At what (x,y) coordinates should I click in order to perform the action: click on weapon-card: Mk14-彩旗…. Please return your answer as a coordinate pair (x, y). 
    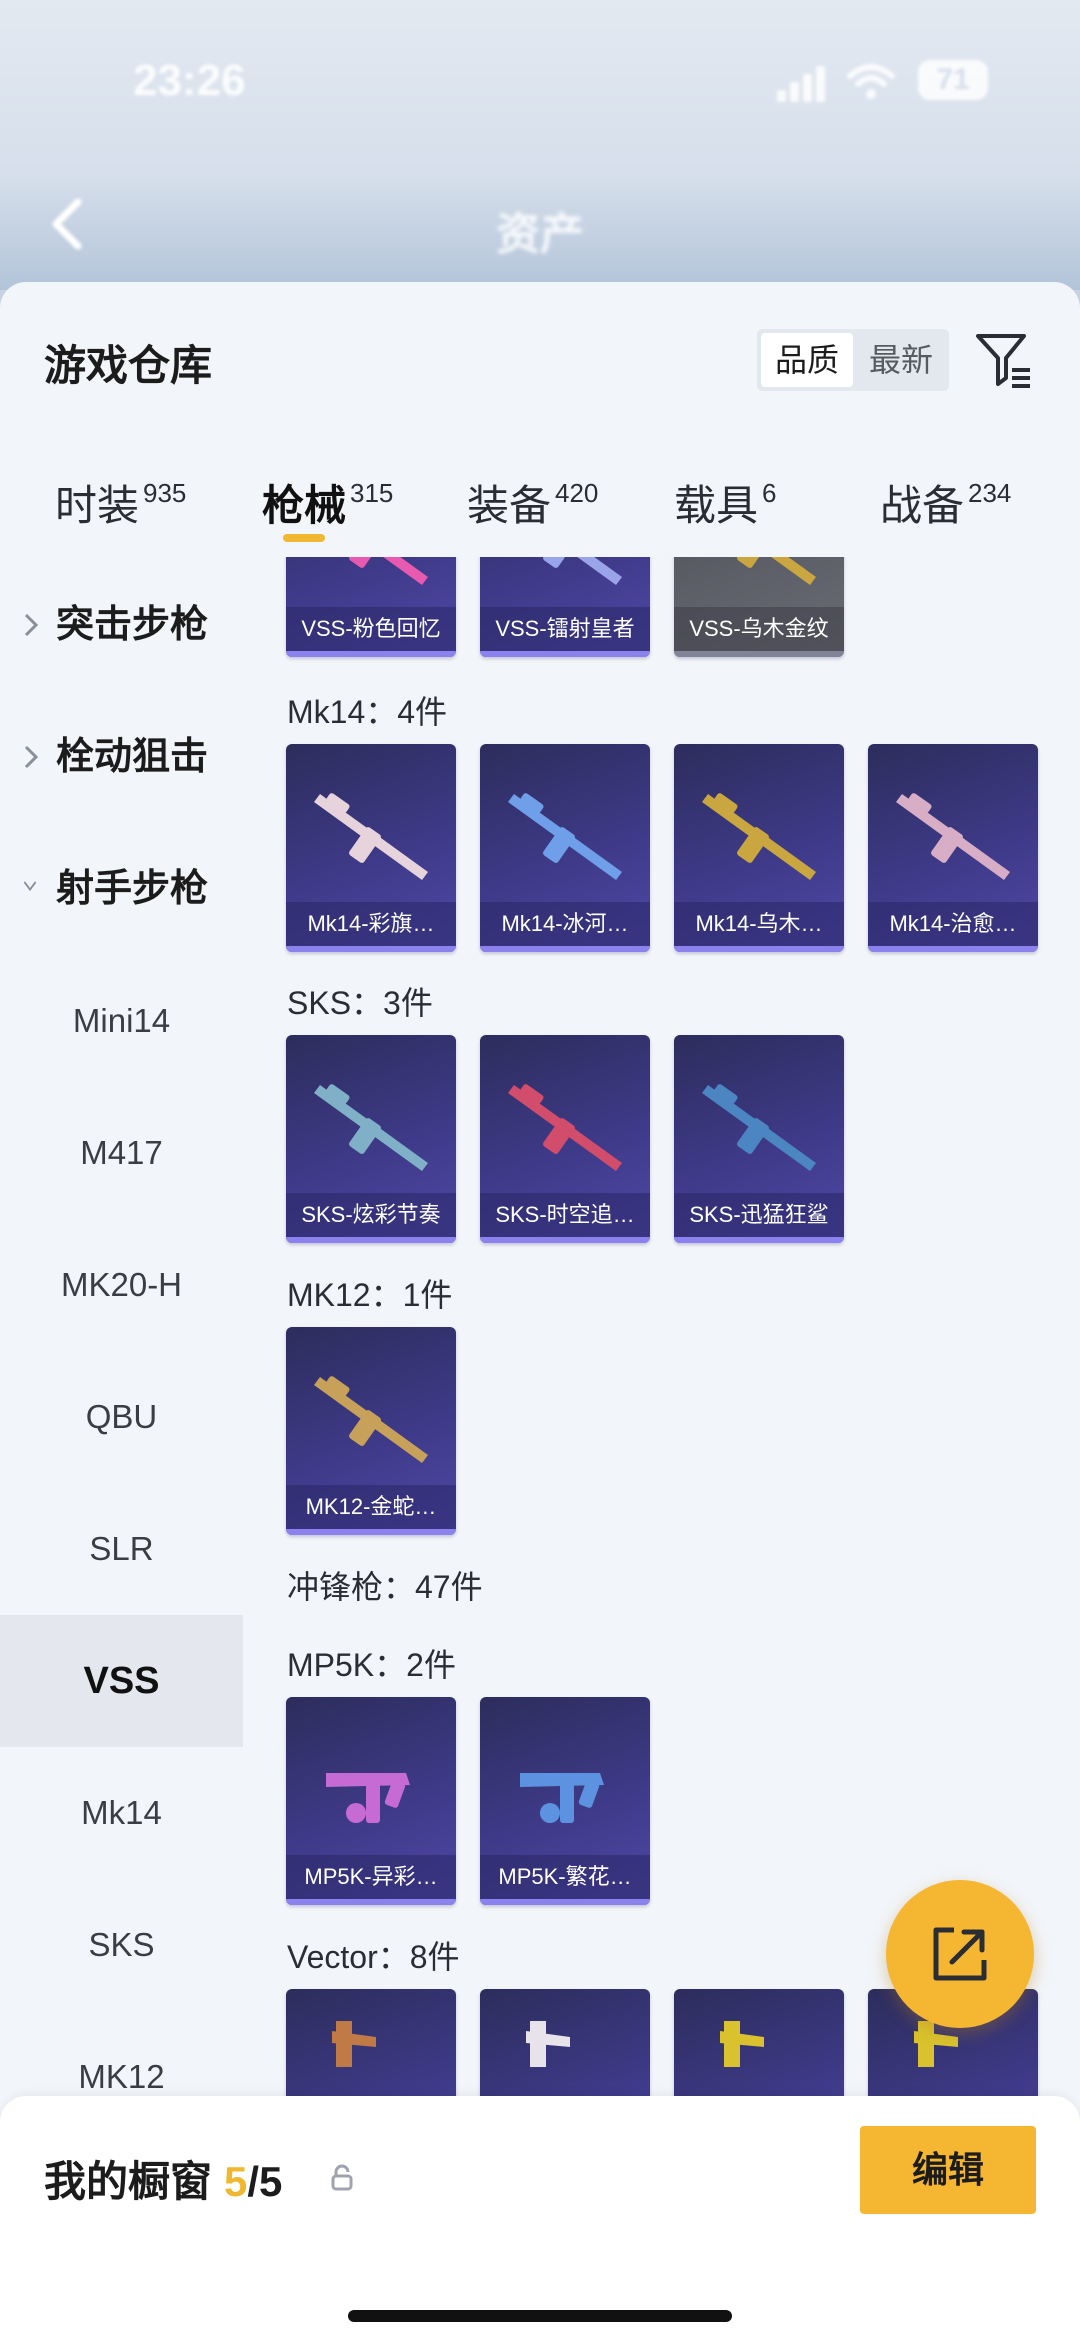
    Looking at the image, I should click on (371, 848).